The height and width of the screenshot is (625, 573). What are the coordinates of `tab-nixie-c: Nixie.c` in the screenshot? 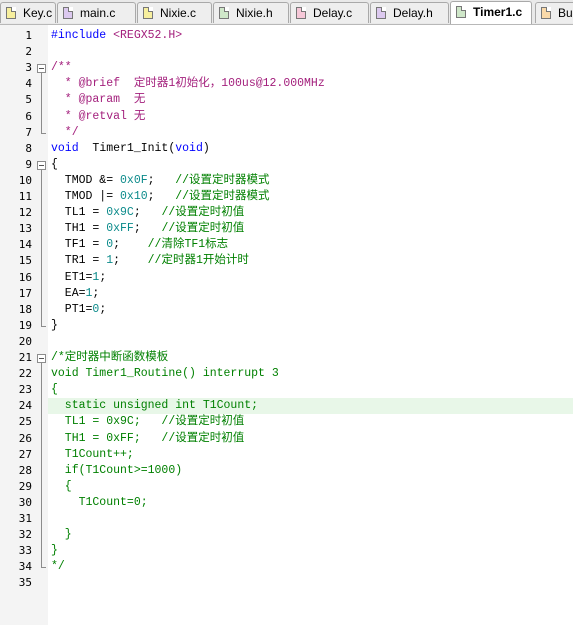 It's located at (174, 12).